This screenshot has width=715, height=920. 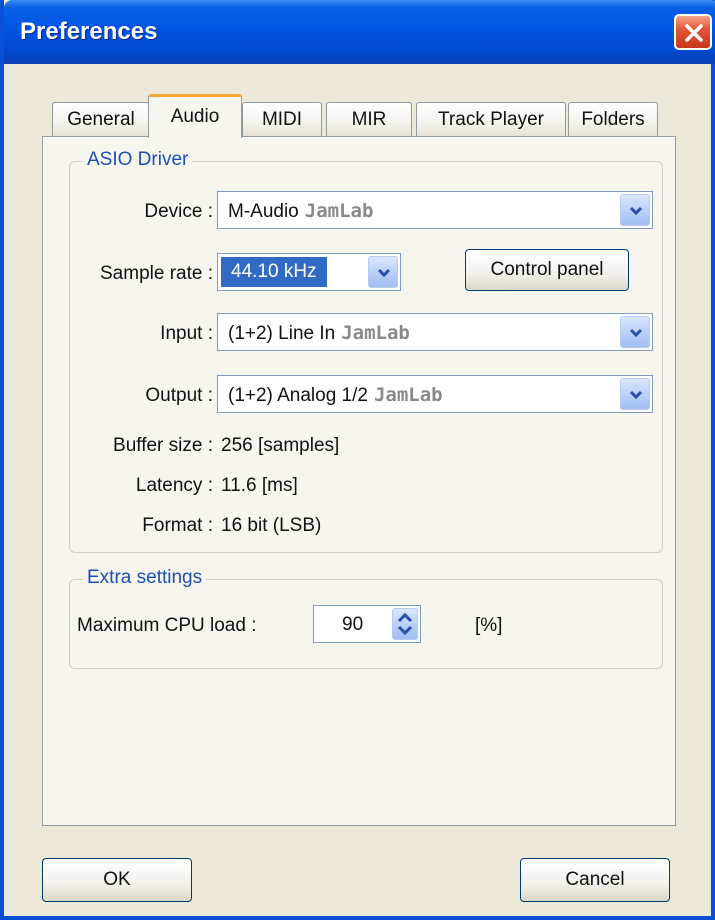 What do you see at coordinates (274, 272) in the screenshot?
I see `sample-rate-value: 44.10 kHz` at bounding box center [274, 272].